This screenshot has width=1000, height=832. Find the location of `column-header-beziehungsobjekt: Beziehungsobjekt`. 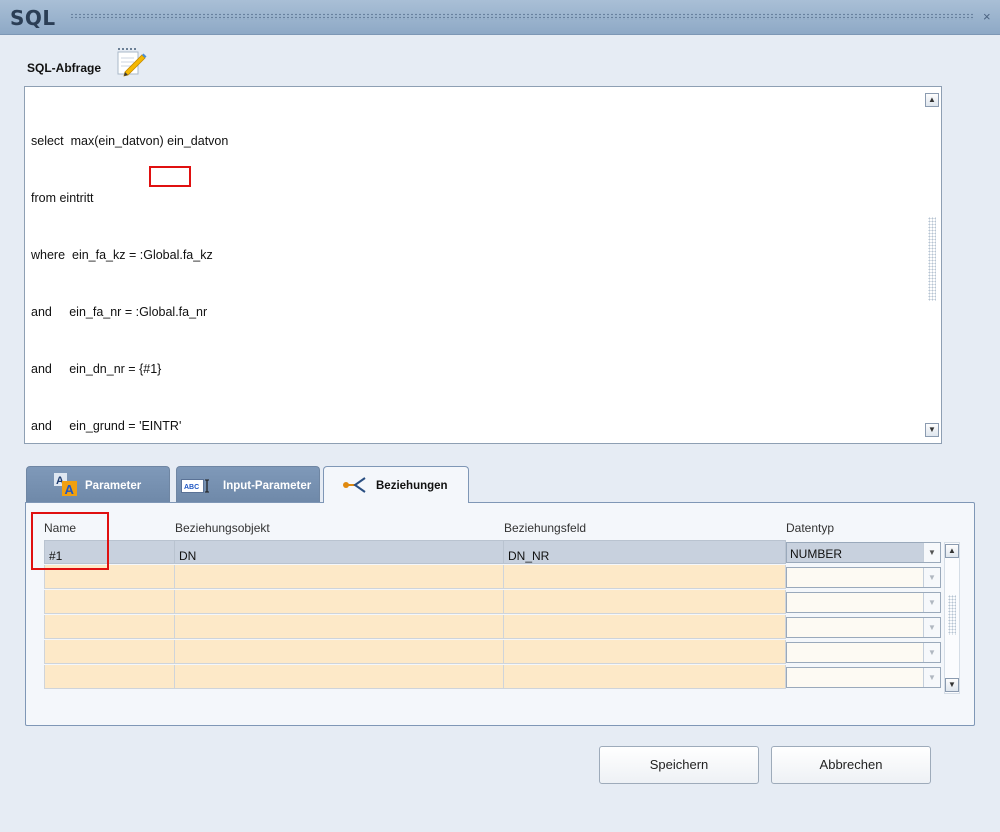

column-header-beziehungsobjekt: Beziehungsobjekt is located at coordinates (222, 528).